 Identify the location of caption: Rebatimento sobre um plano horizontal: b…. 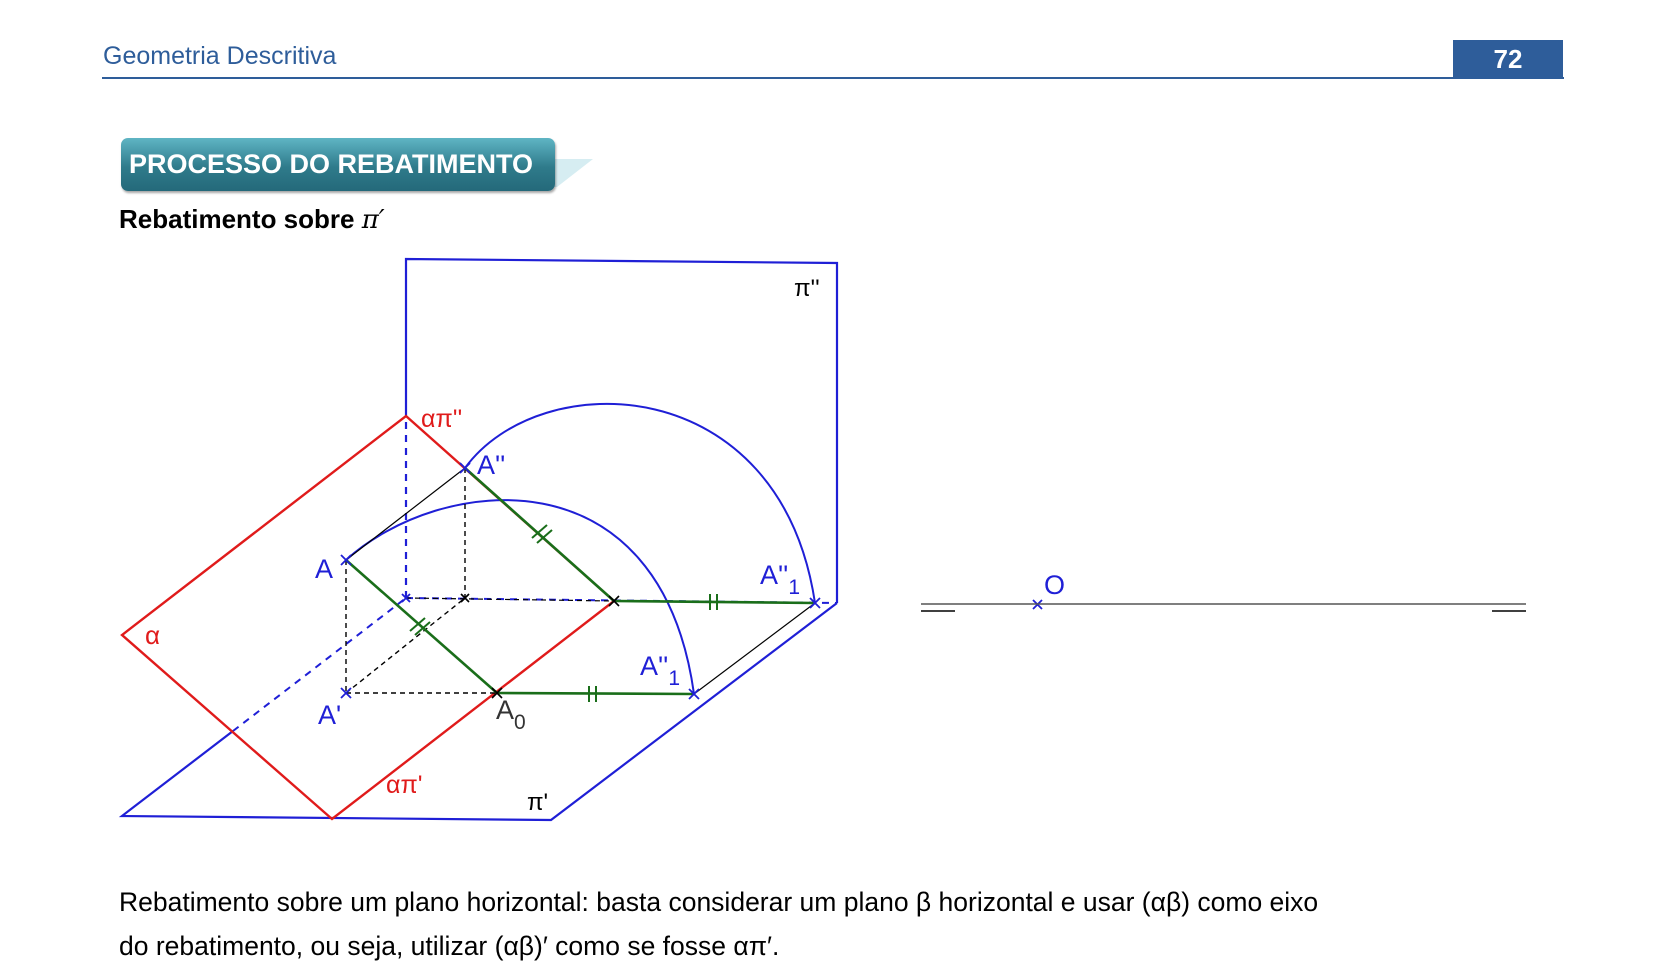
(839, 924).